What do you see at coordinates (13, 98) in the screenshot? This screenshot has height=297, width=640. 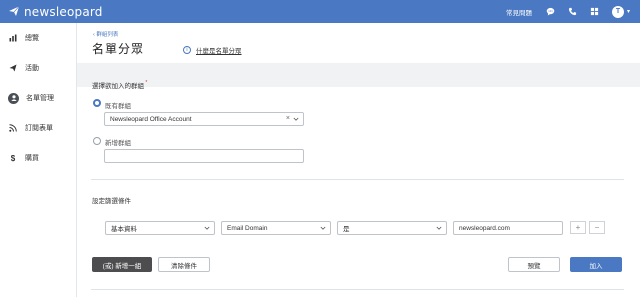 I see `user-icon` at bounding box center [13, 98].